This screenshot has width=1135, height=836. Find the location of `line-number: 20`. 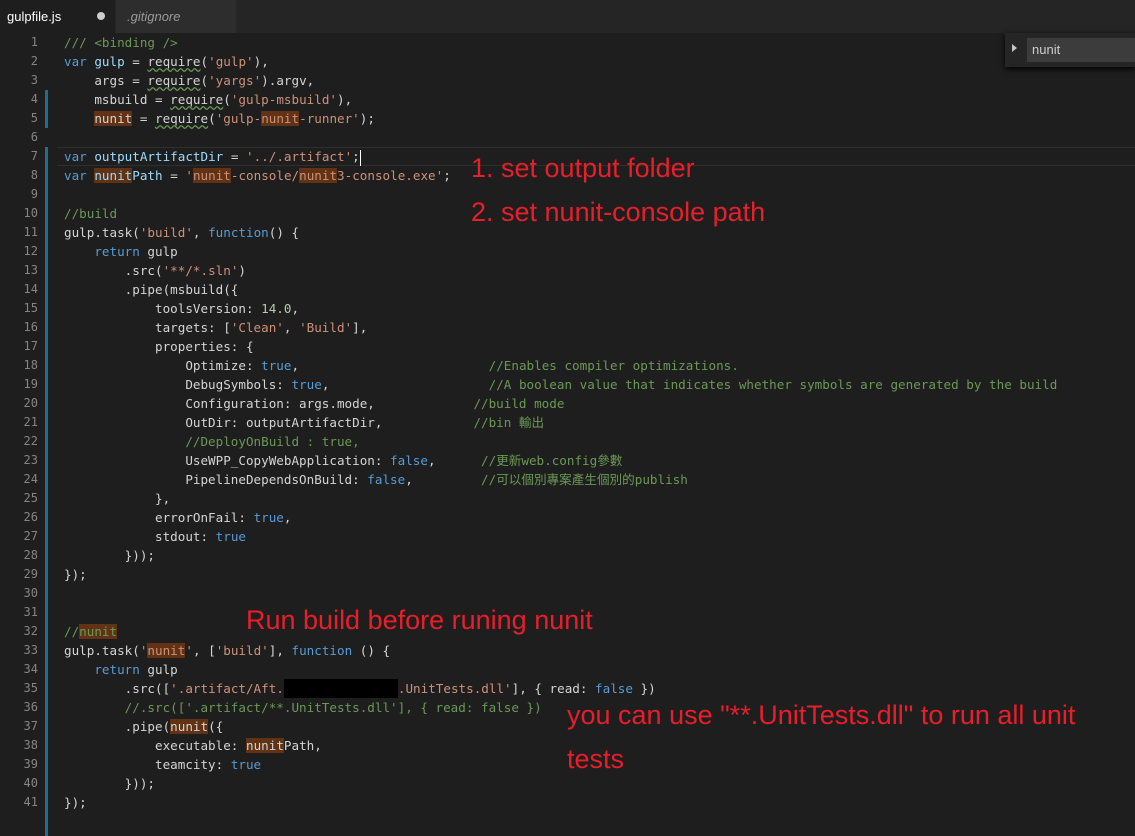

line-number: 20 is located at coordinates (30, 403).